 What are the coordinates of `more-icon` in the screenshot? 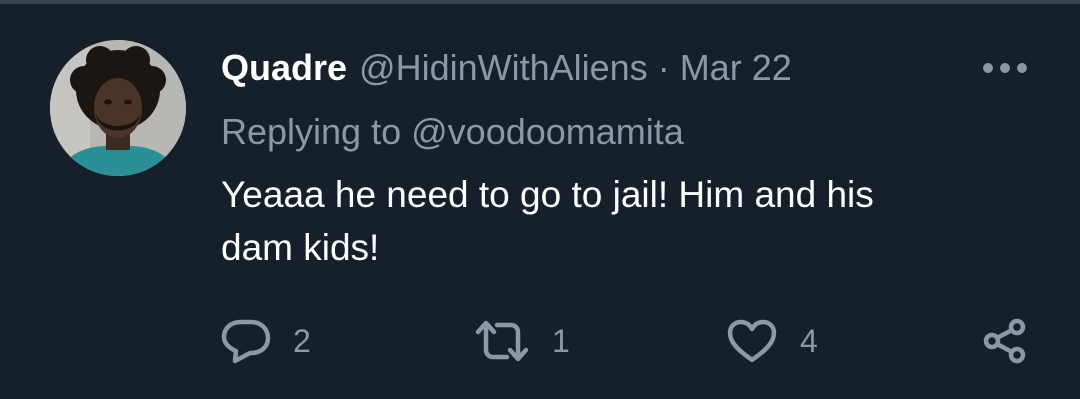 It's located at (1005, 68).